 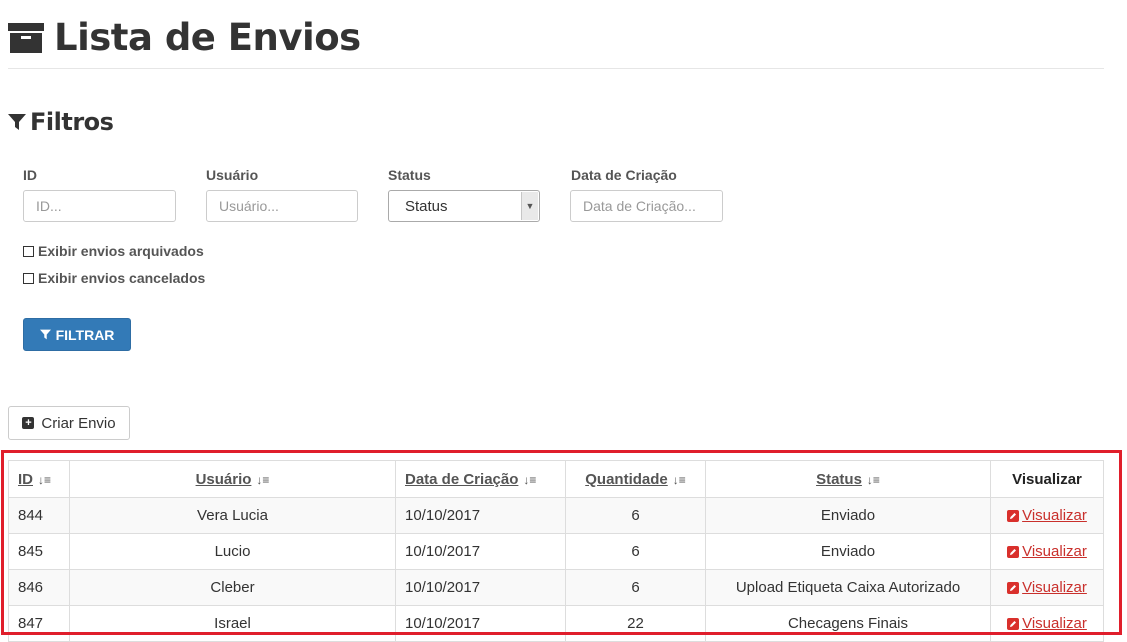 I want to click on cell-user: Israel, so click(x=232, y=623).